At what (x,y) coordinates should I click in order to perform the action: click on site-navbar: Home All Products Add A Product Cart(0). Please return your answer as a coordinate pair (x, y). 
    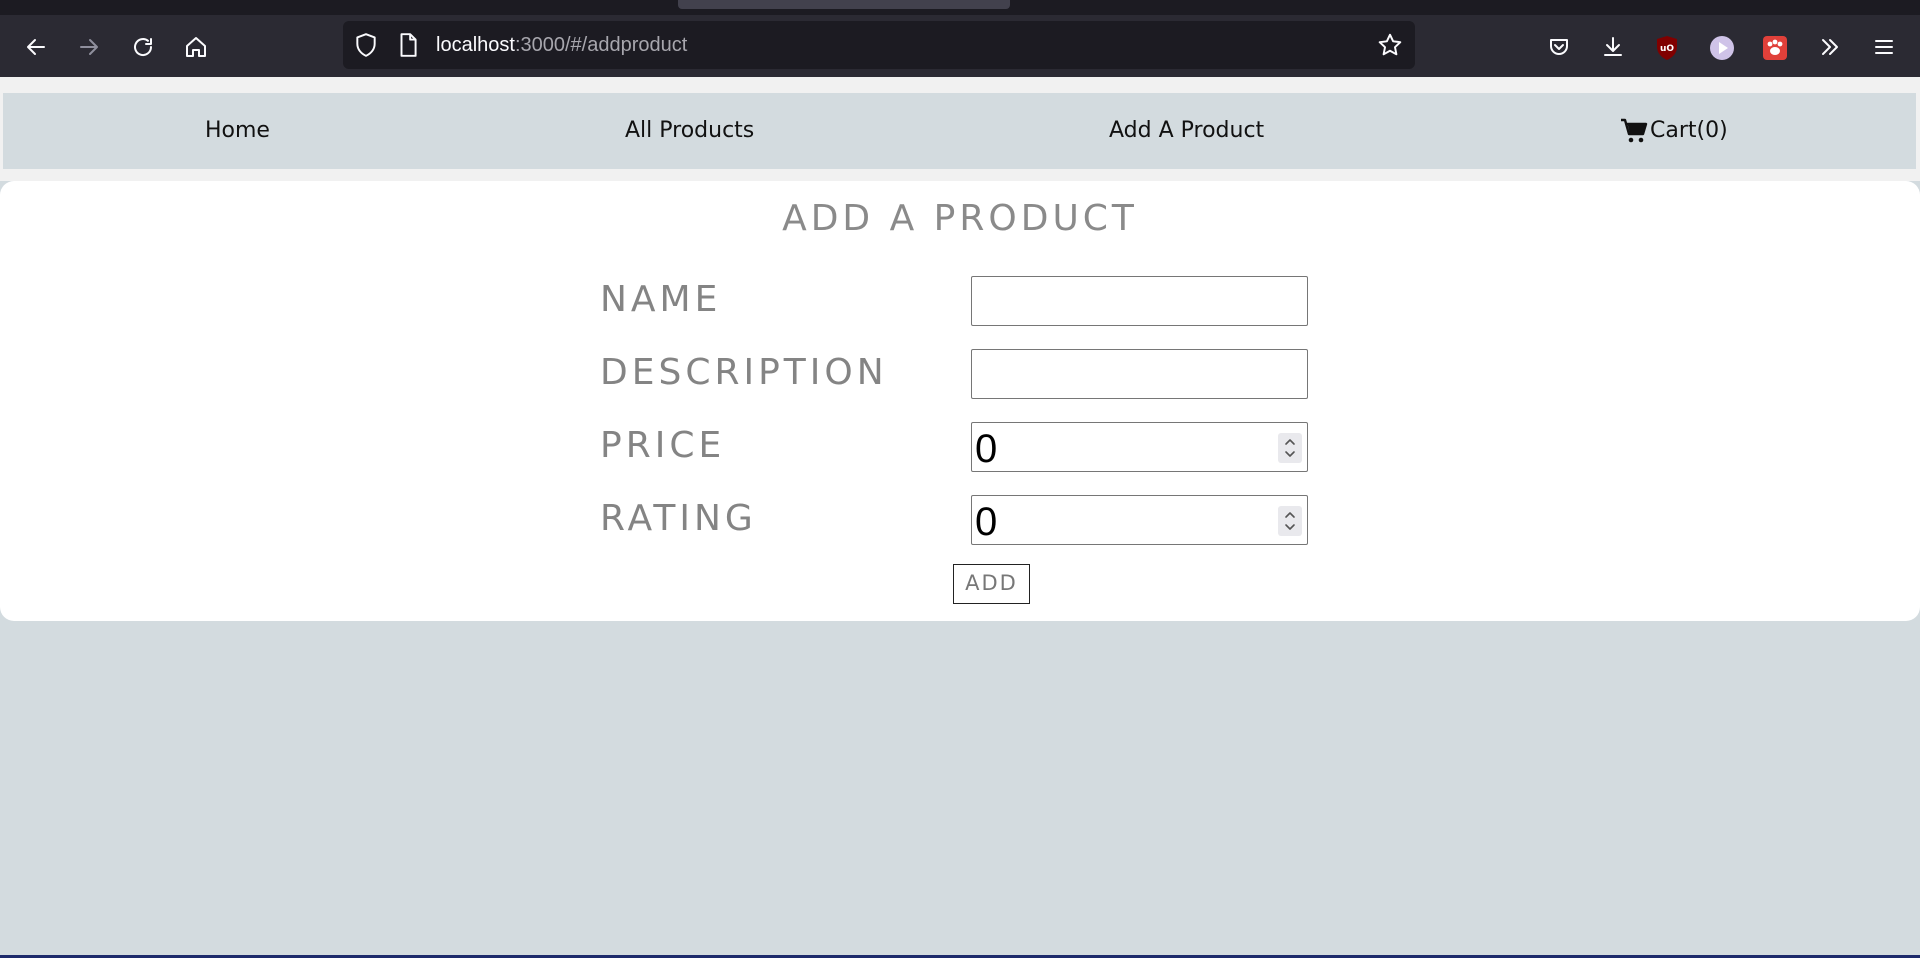
    Looking at the image, I should click on (959, 131).